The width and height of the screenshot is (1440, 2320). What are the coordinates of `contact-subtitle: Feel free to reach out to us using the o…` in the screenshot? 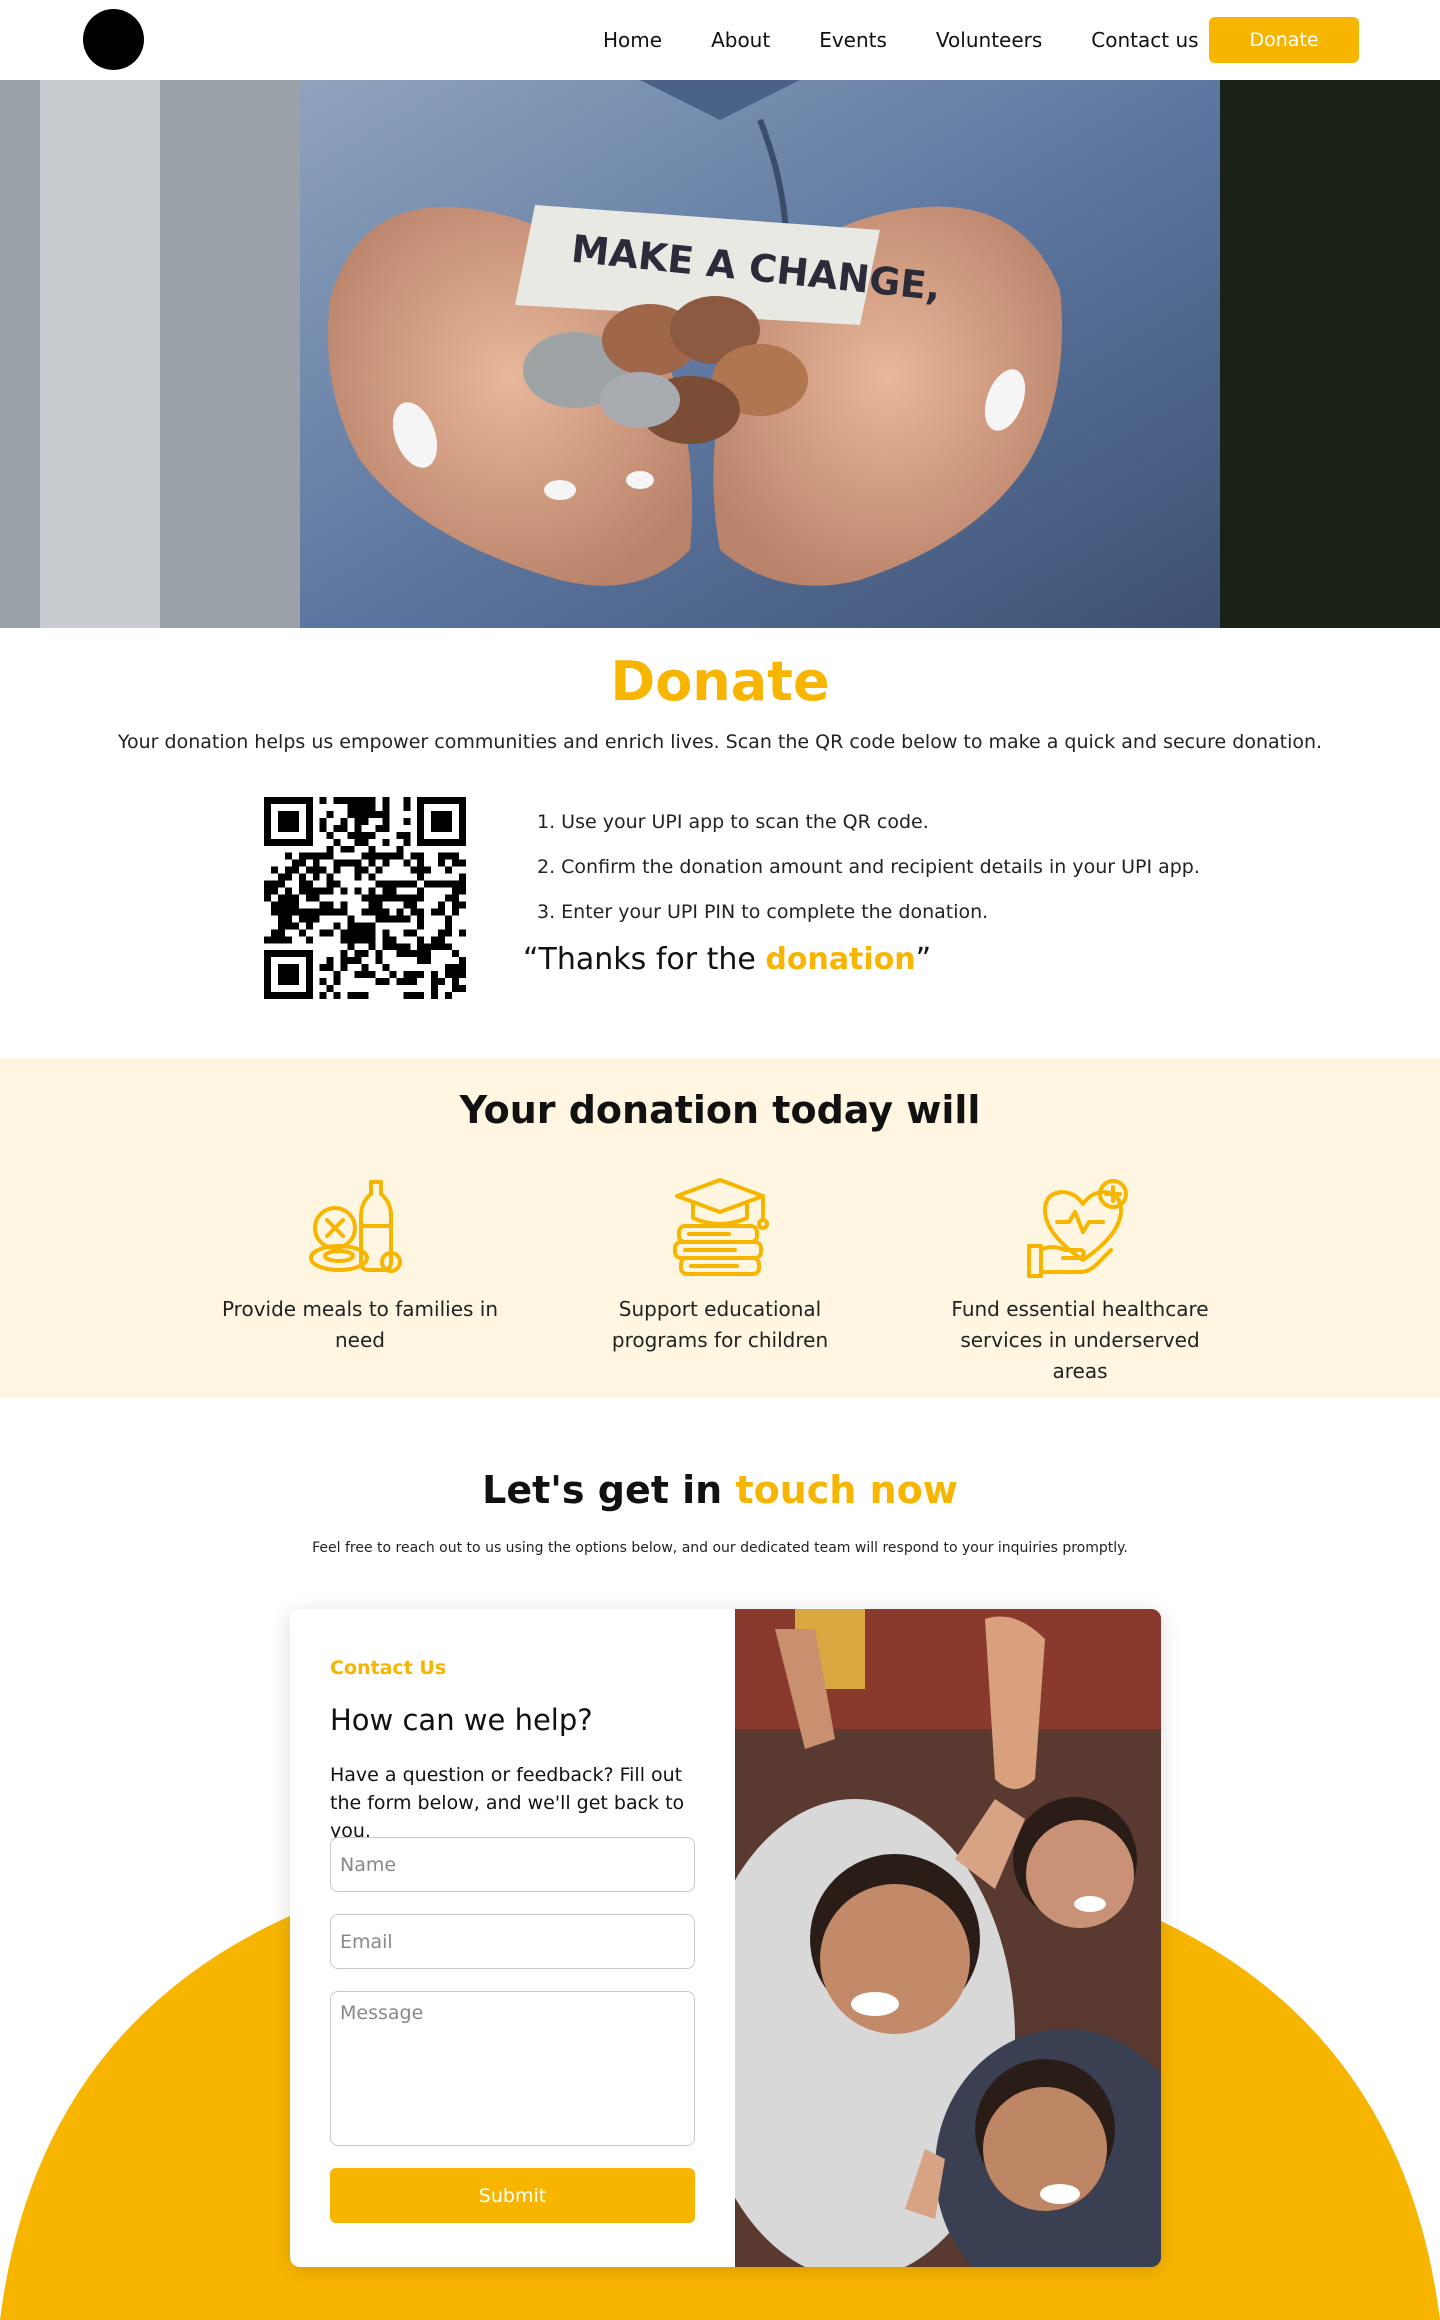 It's located at (720, 1548).